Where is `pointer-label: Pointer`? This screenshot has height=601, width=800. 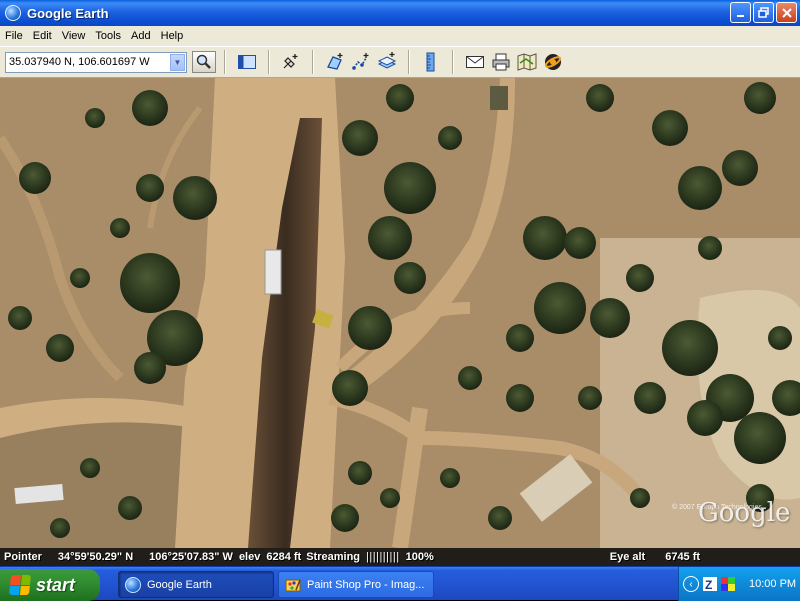
pointer-label: Pointer is located at coordinates (23, 557).